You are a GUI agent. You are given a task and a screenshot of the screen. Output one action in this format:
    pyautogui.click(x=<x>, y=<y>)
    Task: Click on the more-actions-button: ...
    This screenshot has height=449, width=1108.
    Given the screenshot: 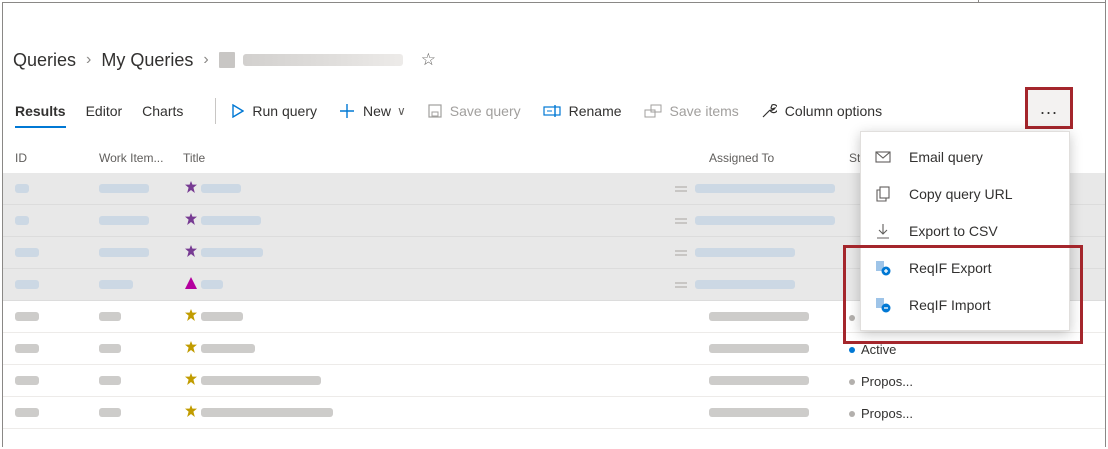 What is the action you would take?
    pyautogui.click(x=1049, y=108)
    